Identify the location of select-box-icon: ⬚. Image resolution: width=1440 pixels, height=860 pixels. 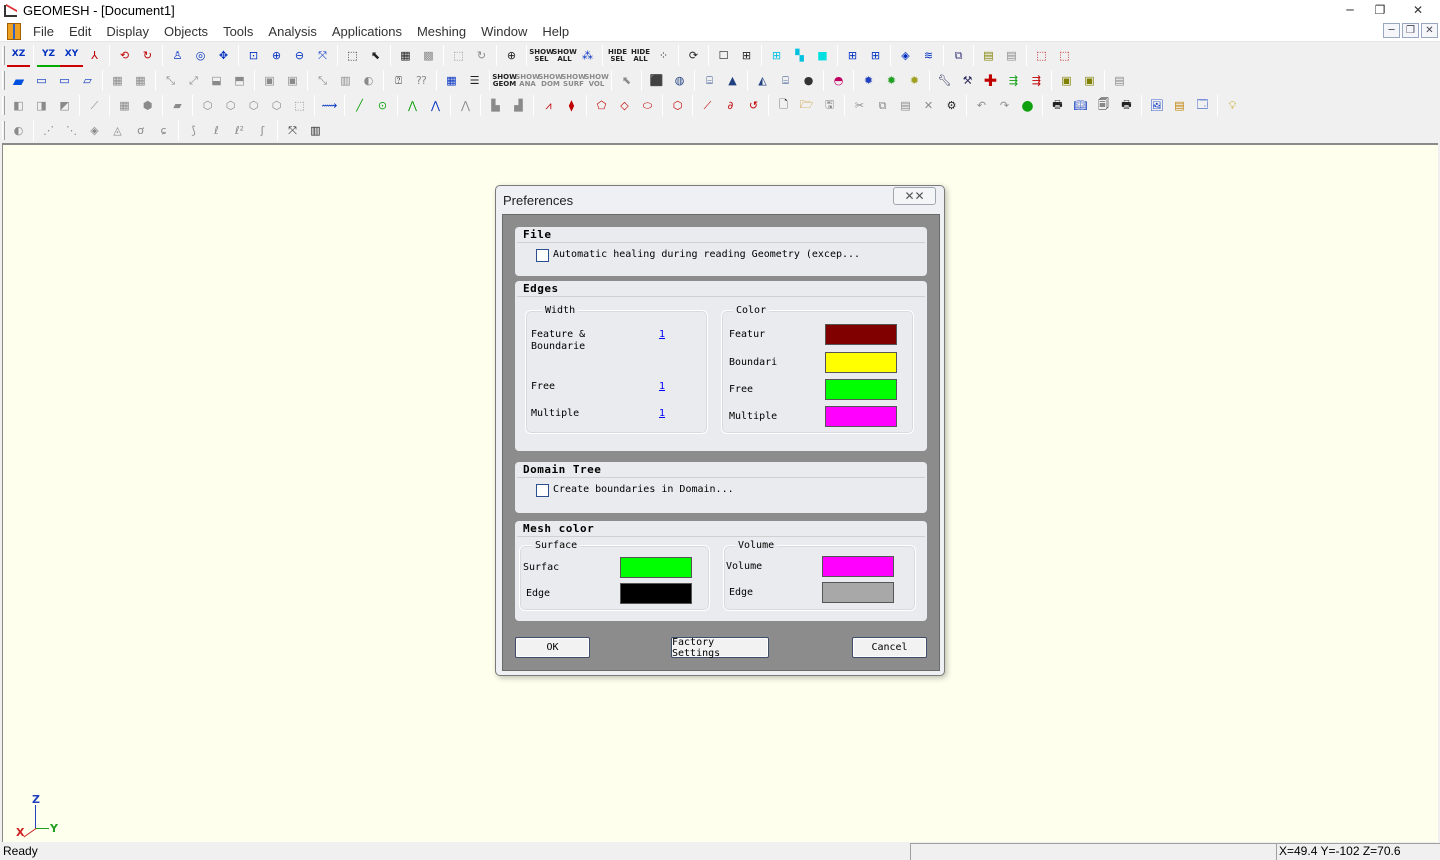
(352, 56).